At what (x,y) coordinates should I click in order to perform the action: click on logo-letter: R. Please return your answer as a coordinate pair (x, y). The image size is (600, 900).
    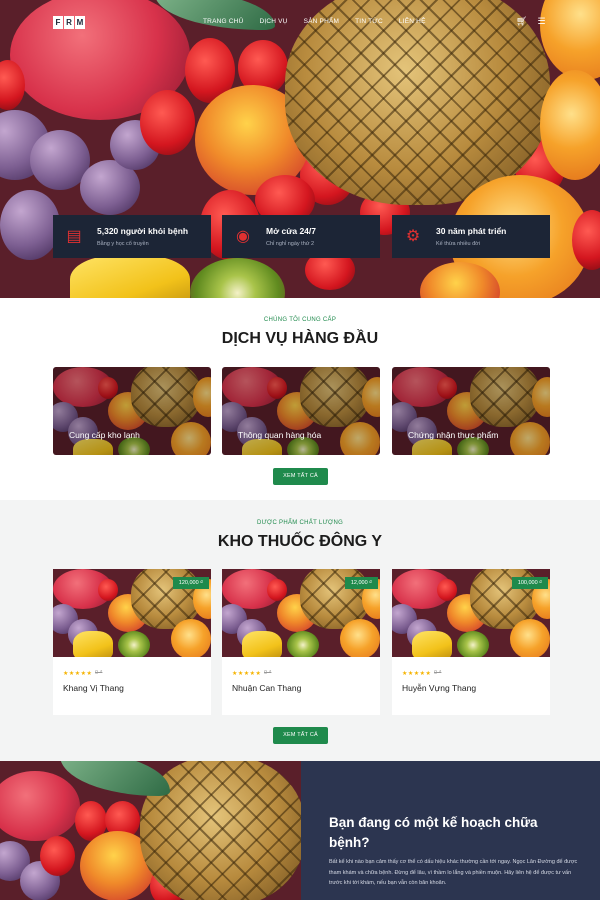
    Looking at the image, I should click on (69, 22).